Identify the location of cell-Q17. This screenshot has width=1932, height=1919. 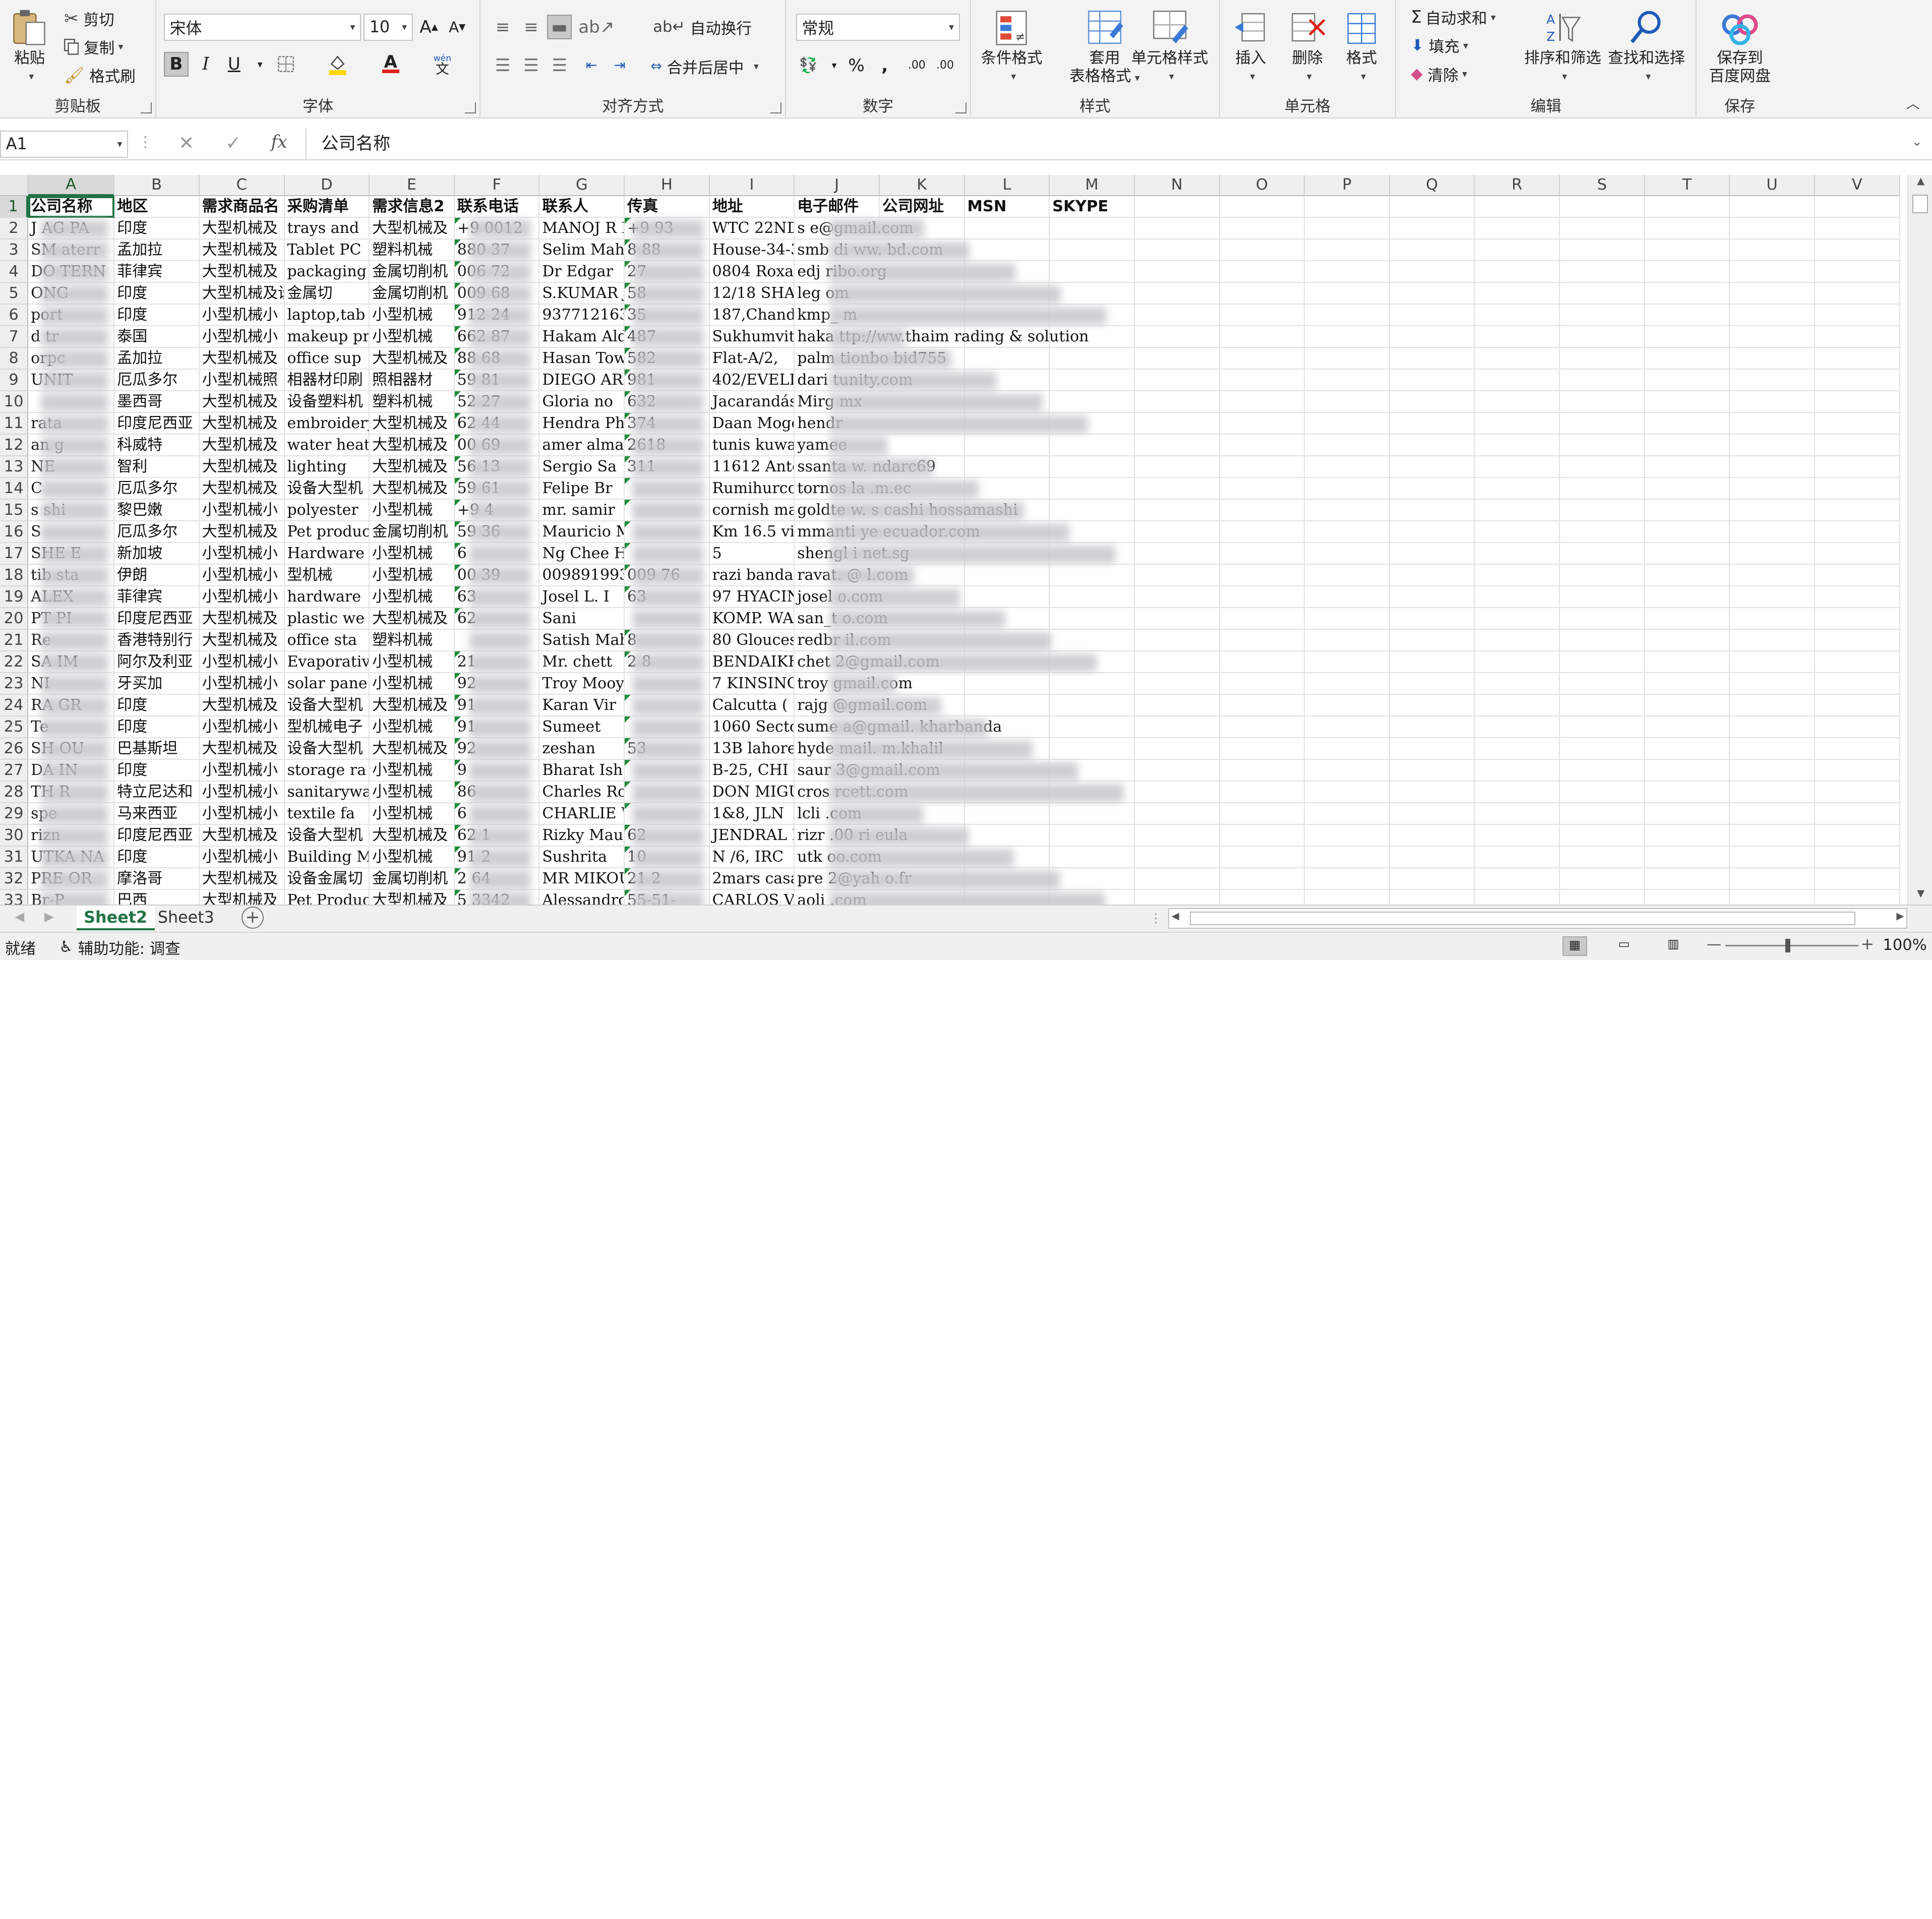
(1432, 554).